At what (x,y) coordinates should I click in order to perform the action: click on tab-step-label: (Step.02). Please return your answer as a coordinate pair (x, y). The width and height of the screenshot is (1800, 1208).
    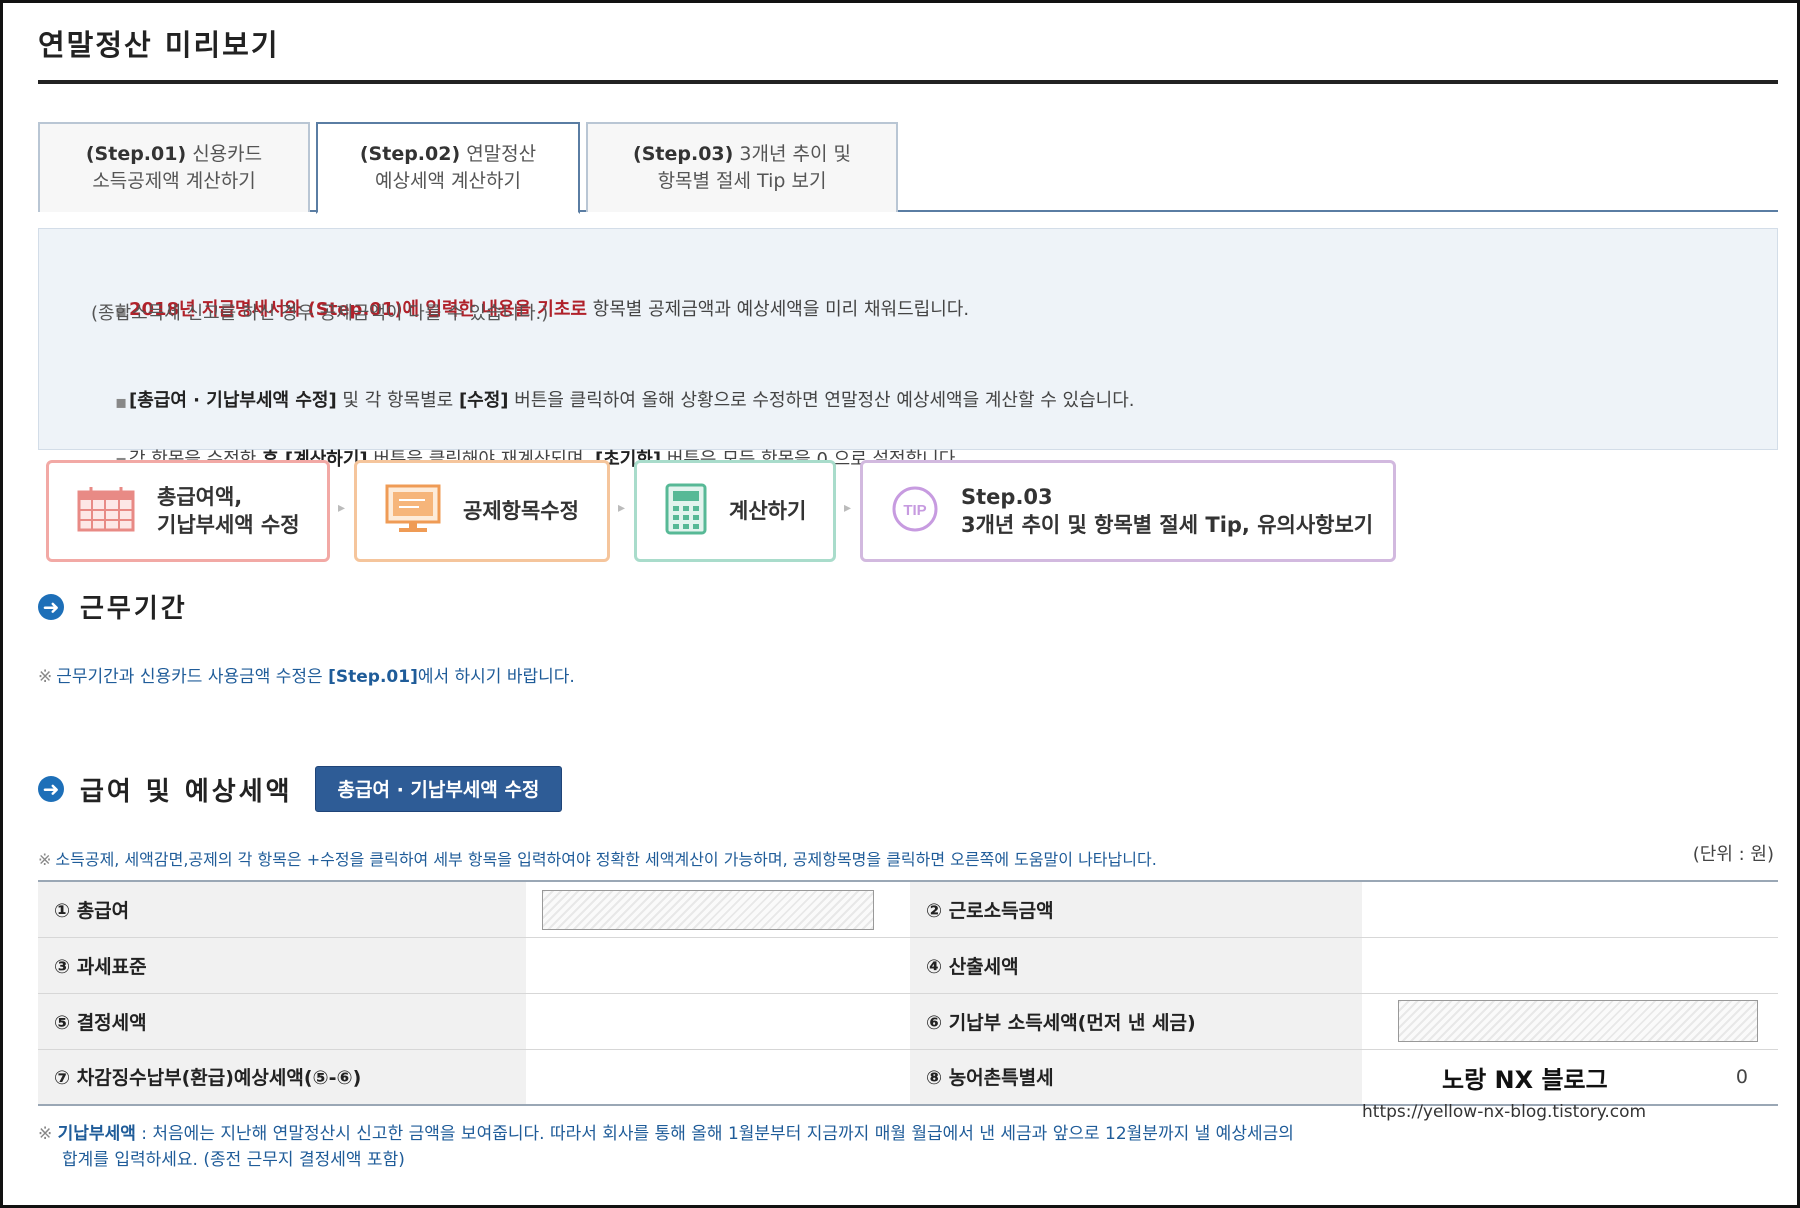
    Looking at the image, I should click on (410, 154).